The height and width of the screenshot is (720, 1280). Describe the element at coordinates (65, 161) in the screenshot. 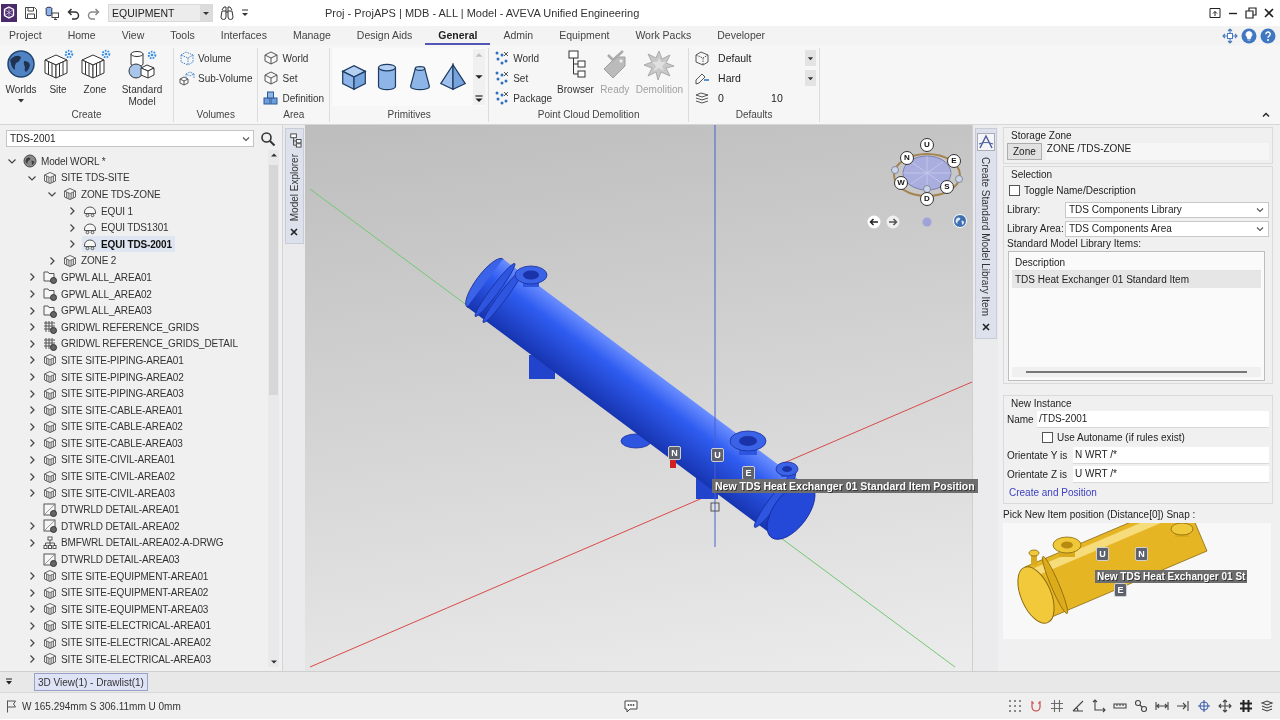

I see `tree-item: Model WORL *` at that location.